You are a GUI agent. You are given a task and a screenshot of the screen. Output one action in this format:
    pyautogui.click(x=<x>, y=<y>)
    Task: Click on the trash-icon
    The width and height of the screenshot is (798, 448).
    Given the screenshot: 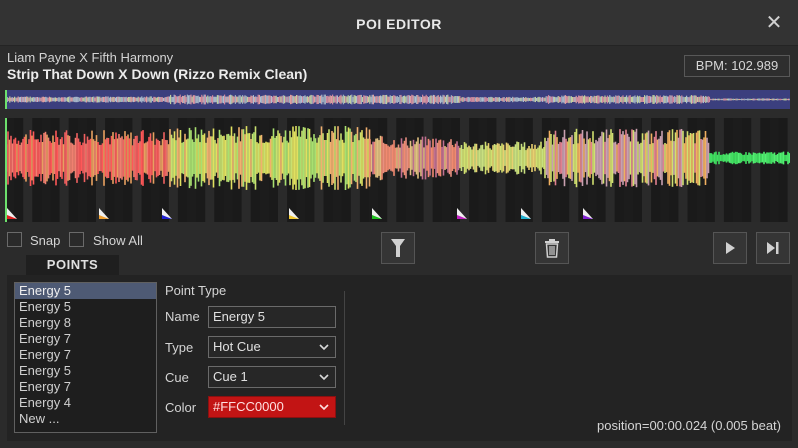 What is the action you would take?
    pyautogui.click(x=552, y=248)
    